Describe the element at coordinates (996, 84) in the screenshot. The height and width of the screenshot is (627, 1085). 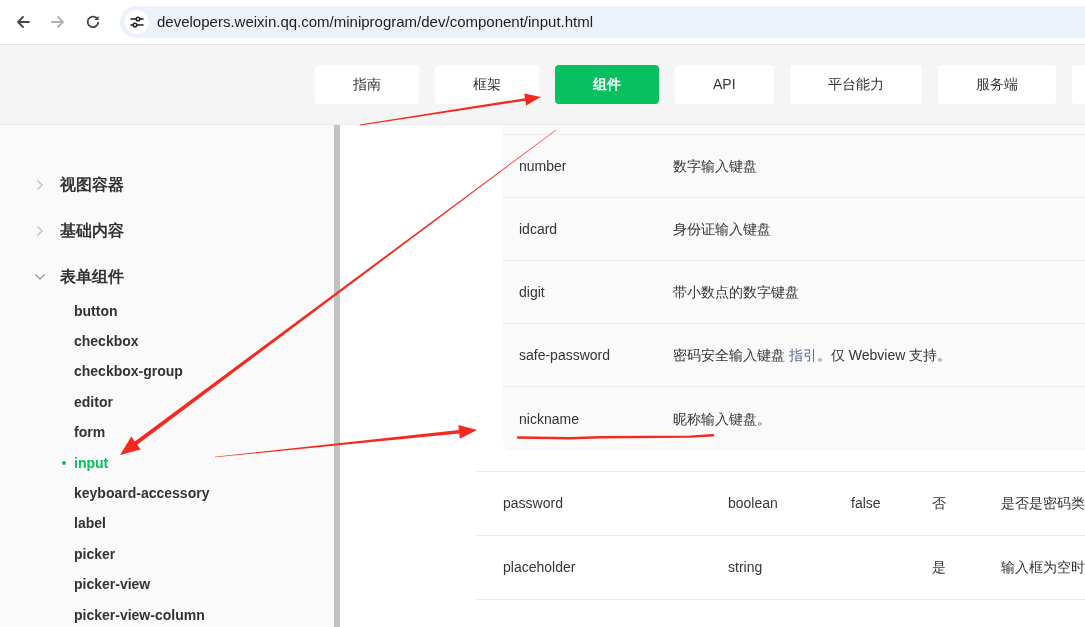
I see `nav-tab: 服务端` at that location.